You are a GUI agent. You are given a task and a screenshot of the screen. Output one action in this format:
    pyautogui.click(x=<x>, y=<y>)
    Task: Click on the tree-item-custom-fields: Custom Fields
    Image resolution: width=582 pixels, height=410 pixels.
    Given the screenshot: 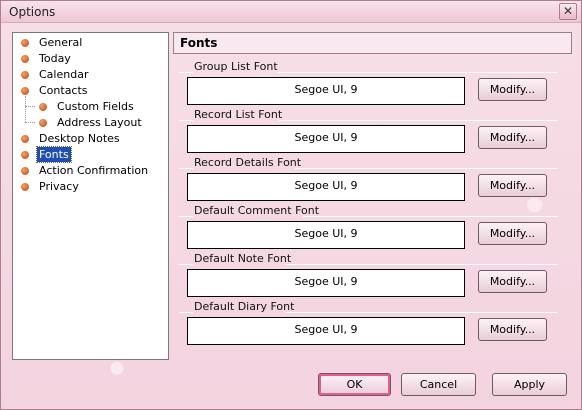 What is the action you would take?
    pyautogui.click(x=87, y=106)
    